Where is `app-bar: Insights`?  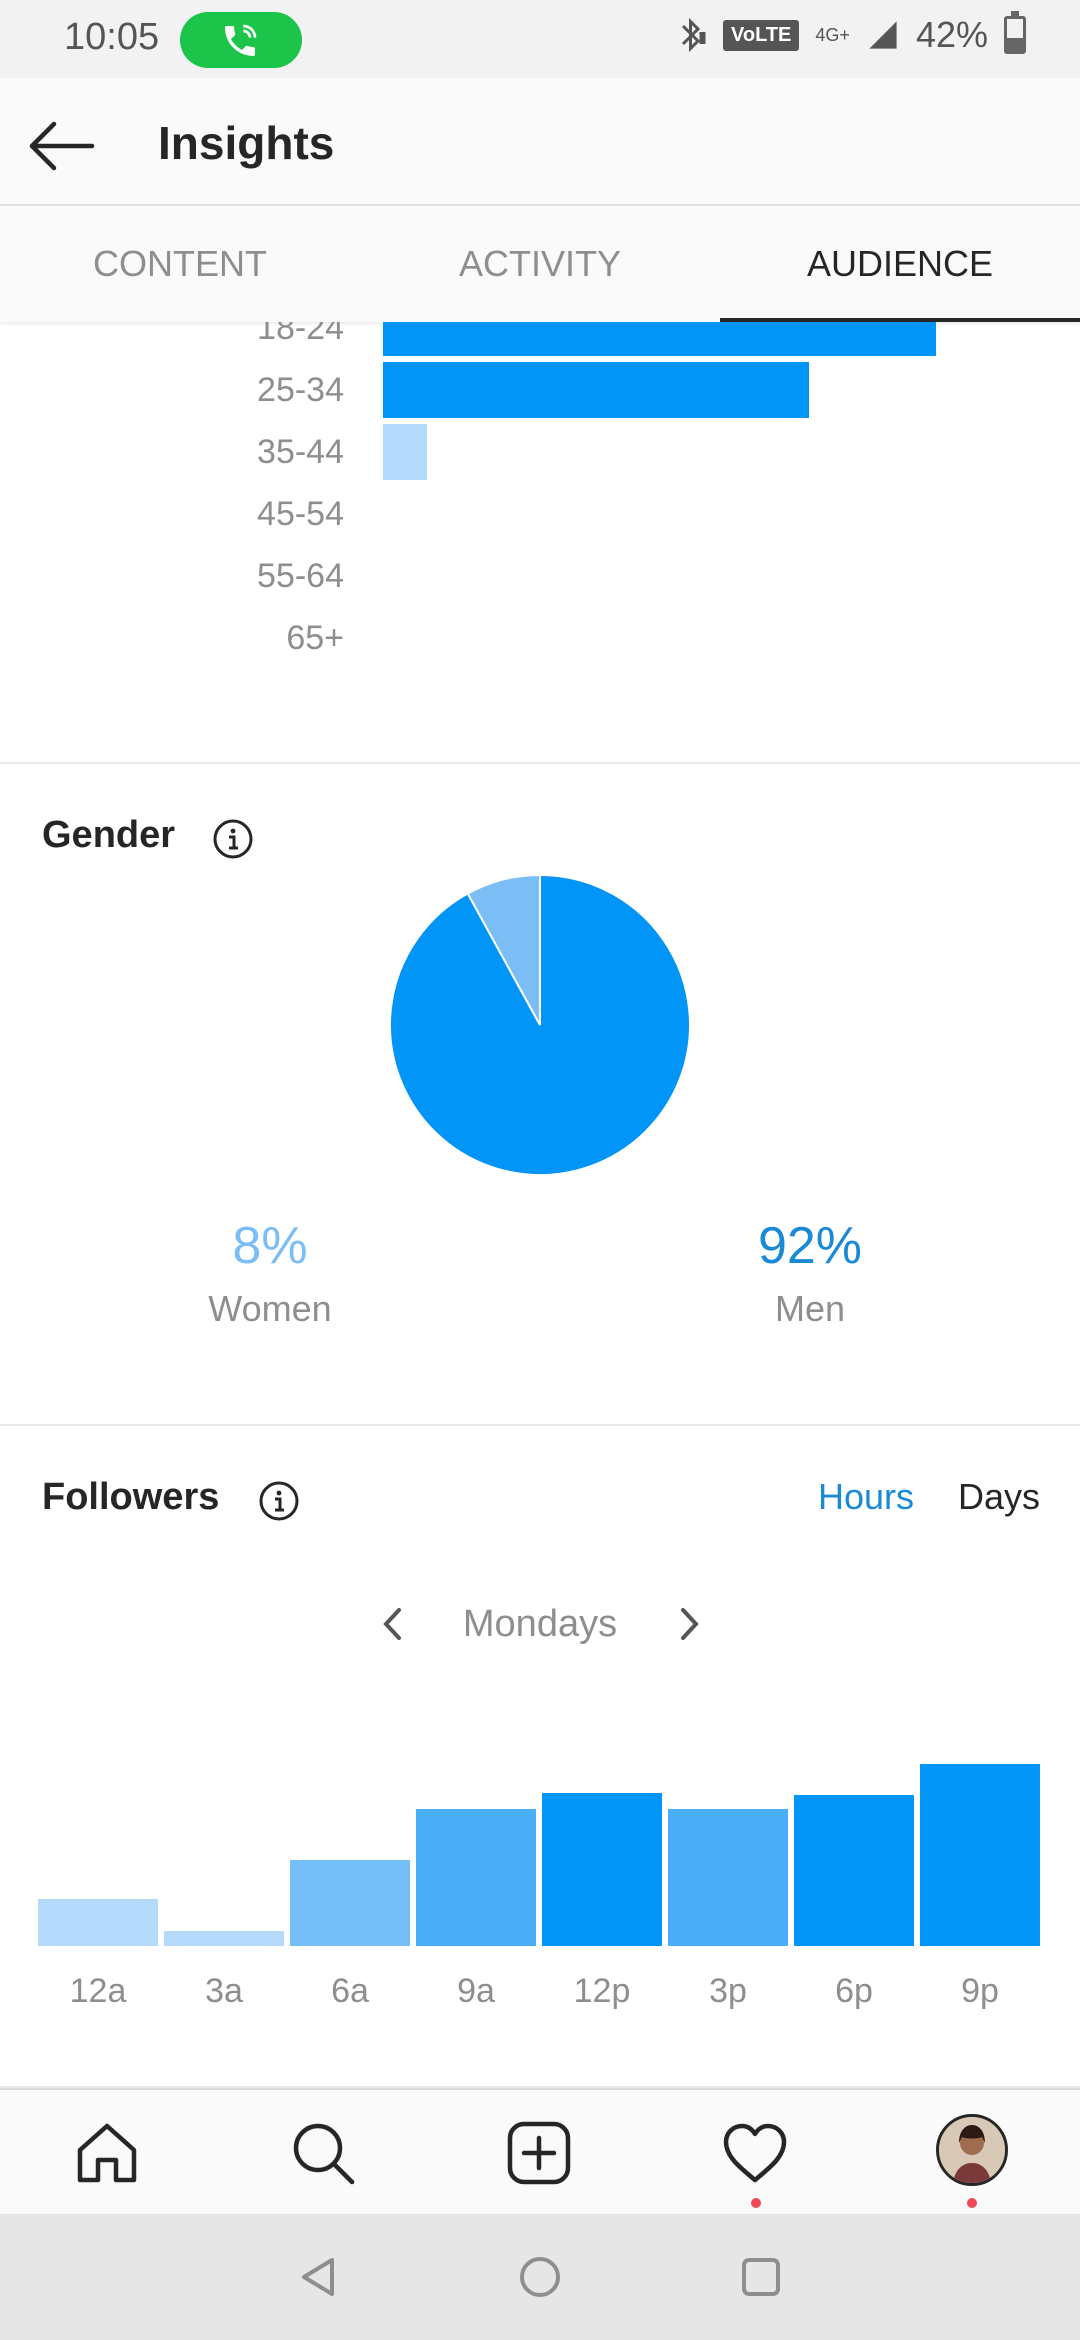
app-bar: Insights is located at coordinates (540, 142).